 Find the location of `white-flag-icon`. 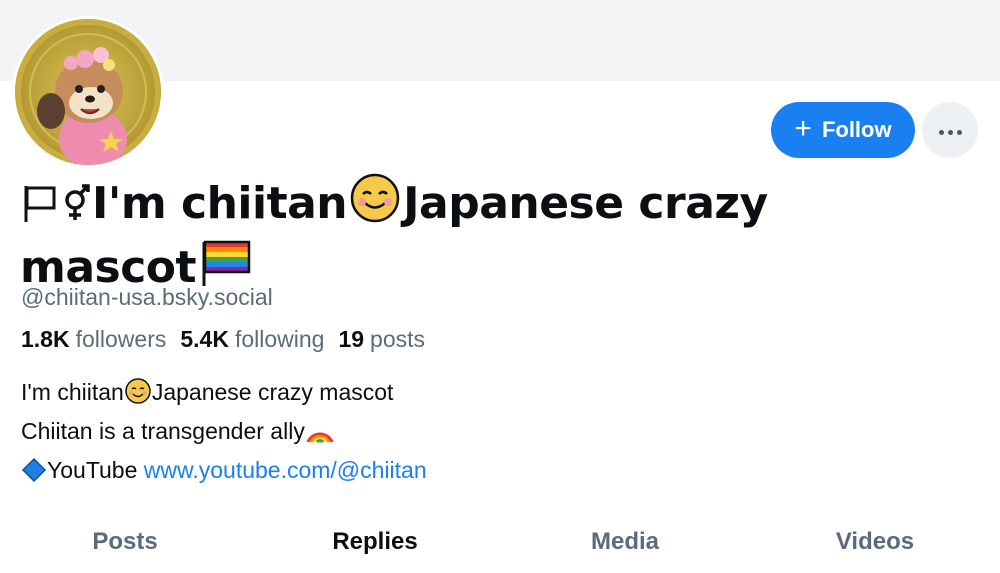

white-flag-icon is located at coordinates (39, 209).